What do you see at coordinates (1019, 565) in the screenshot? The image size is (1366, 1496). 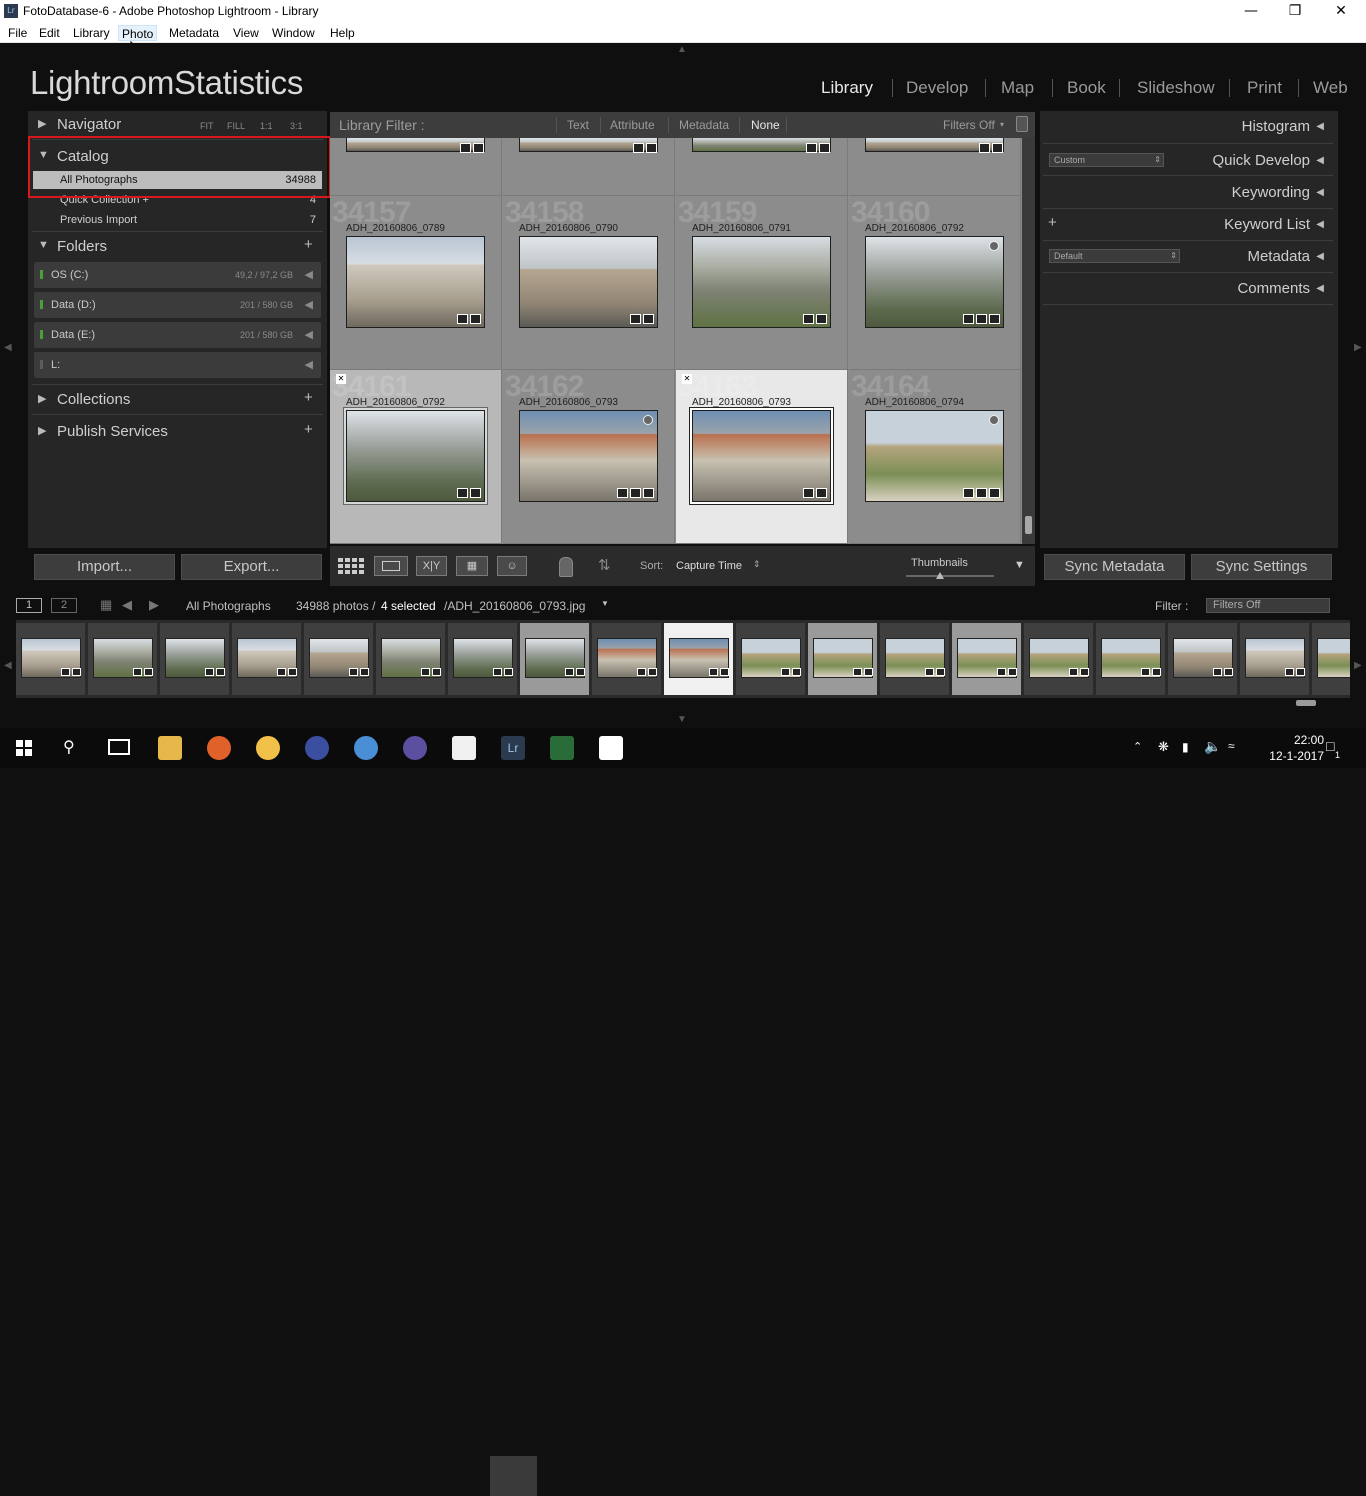 I see `toolbar-menu-arrow-icon: ▼` at bounding box center [1019, 565].